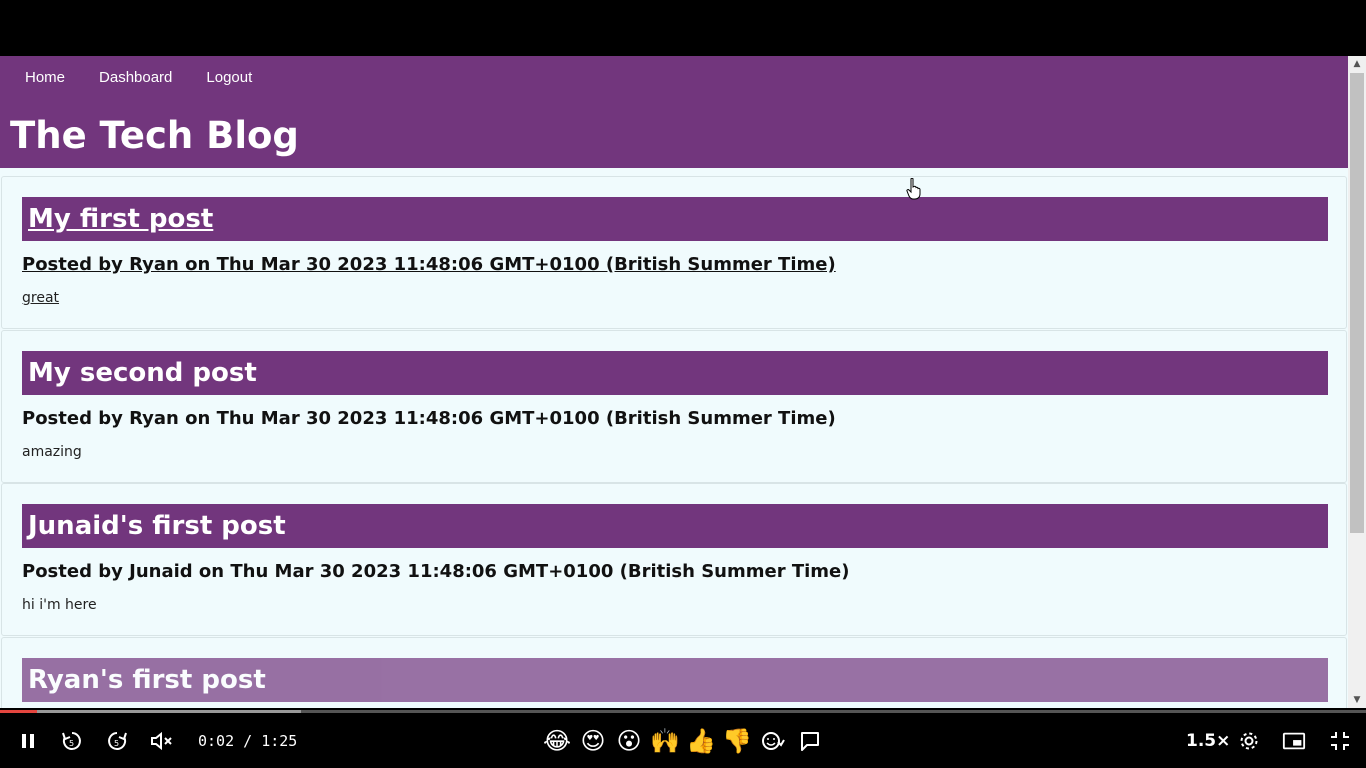 This screenshot has height=768, width=1366. Describe the element at coordinates (248, 741) in the screenshot. I see `time-display: 0:02 / 1:25` at that location.